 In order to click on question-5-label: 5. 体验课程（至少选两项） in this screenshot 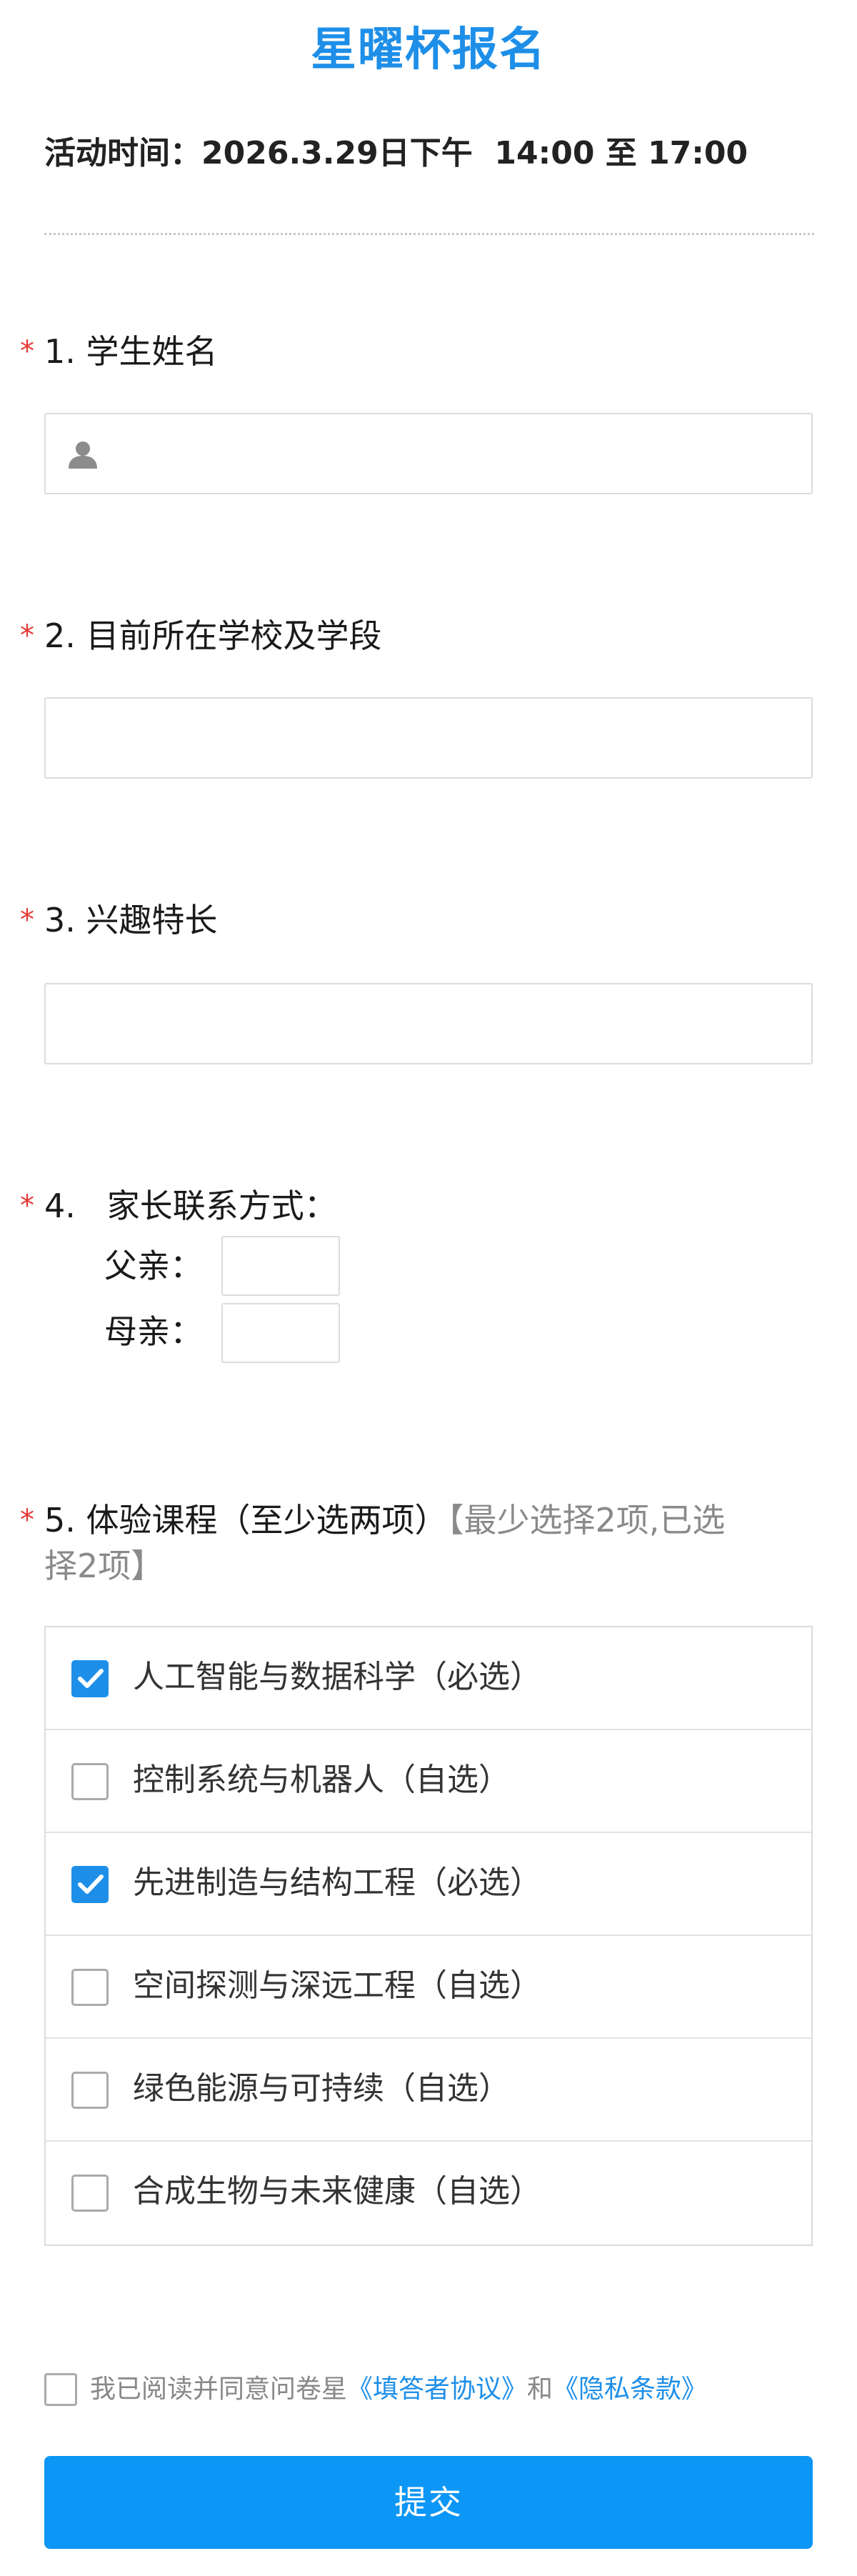, I will do `click(246, 1520)`.